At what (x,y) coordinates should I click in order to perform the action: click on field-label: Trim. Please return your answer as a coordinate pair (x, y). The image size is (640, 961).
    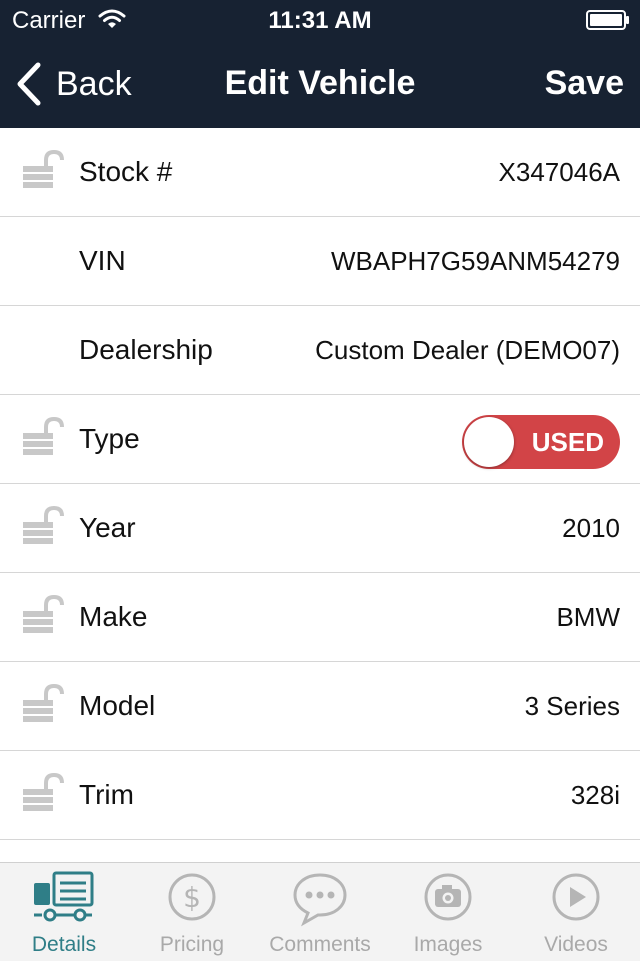
    Looking at the image, I should click on (106, 794).